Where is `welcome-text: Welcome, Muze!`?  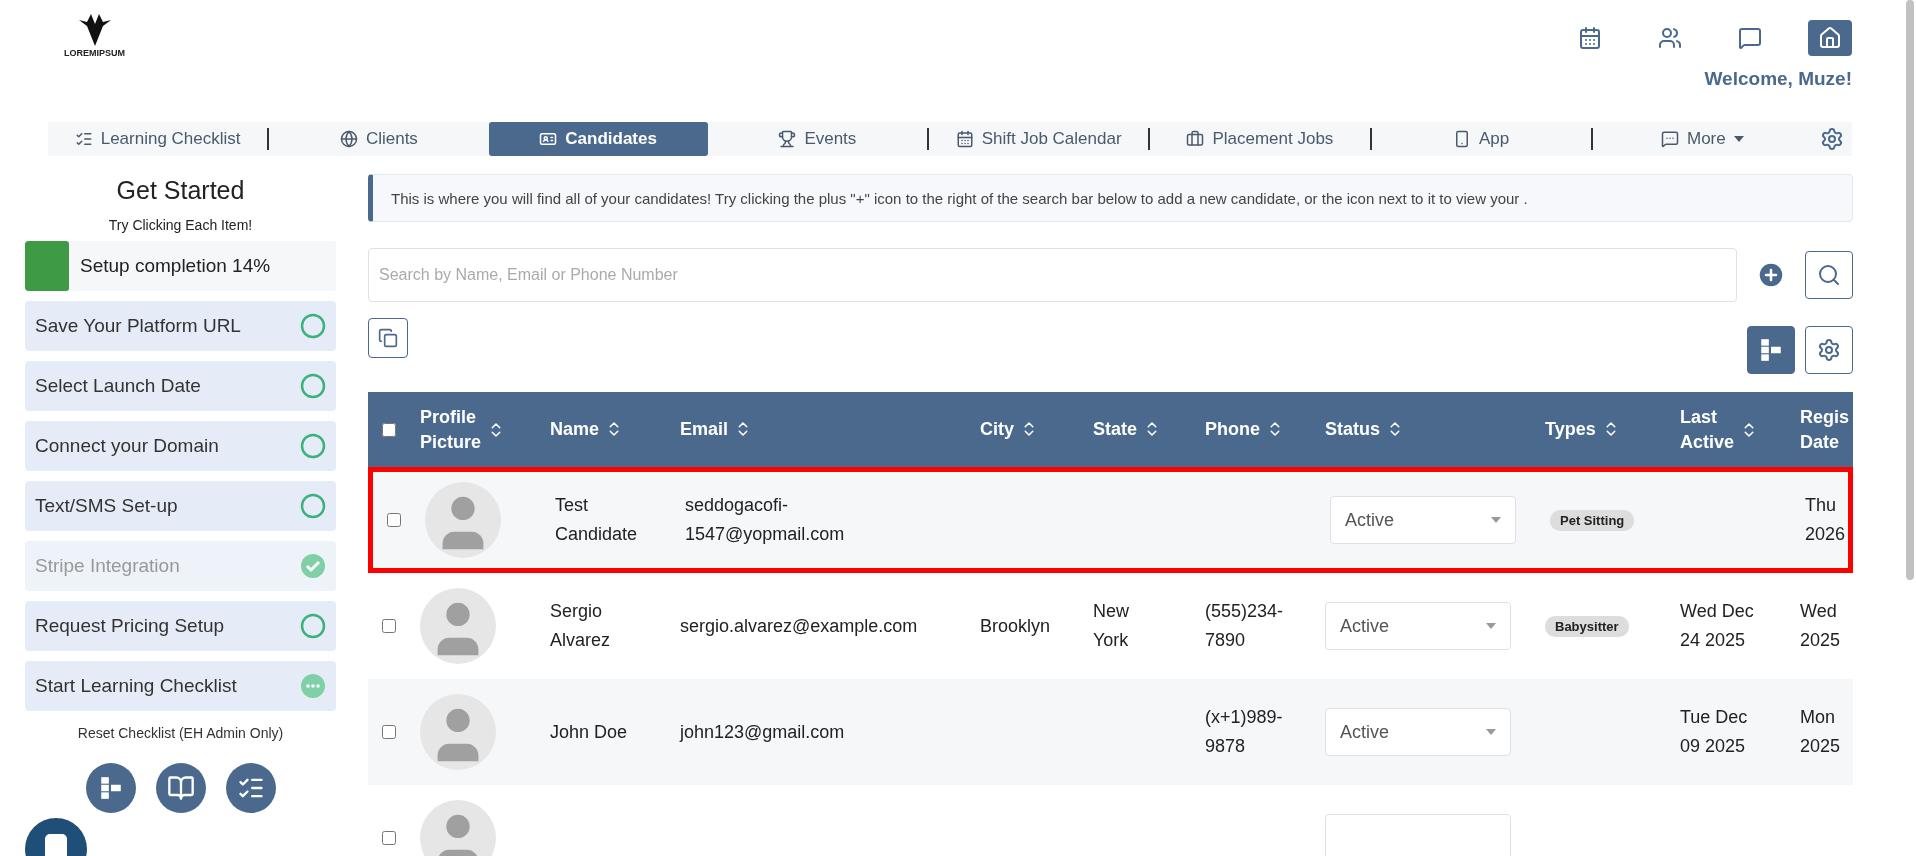
welcome-text: Welcome, Muze! is located at coordinates (1778, 79).